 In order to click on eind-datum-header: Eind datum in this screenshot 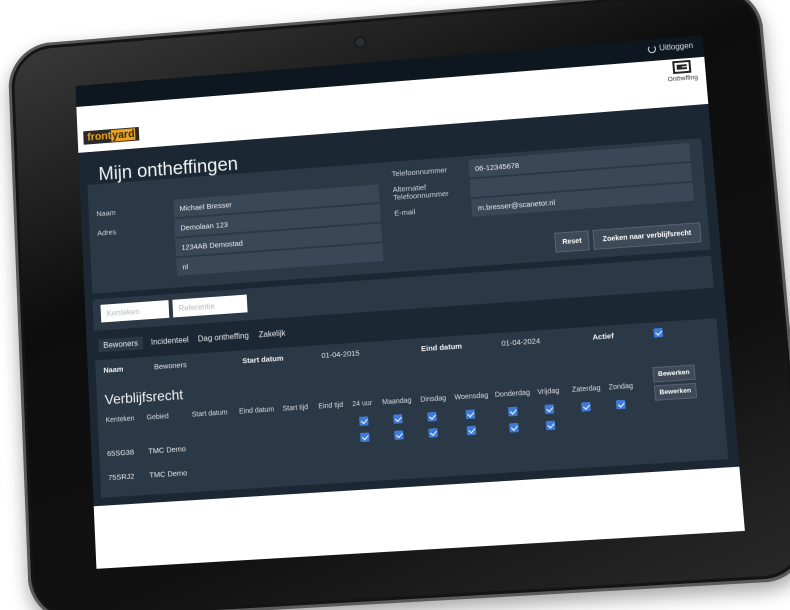, I will do `click(441, 347)`.